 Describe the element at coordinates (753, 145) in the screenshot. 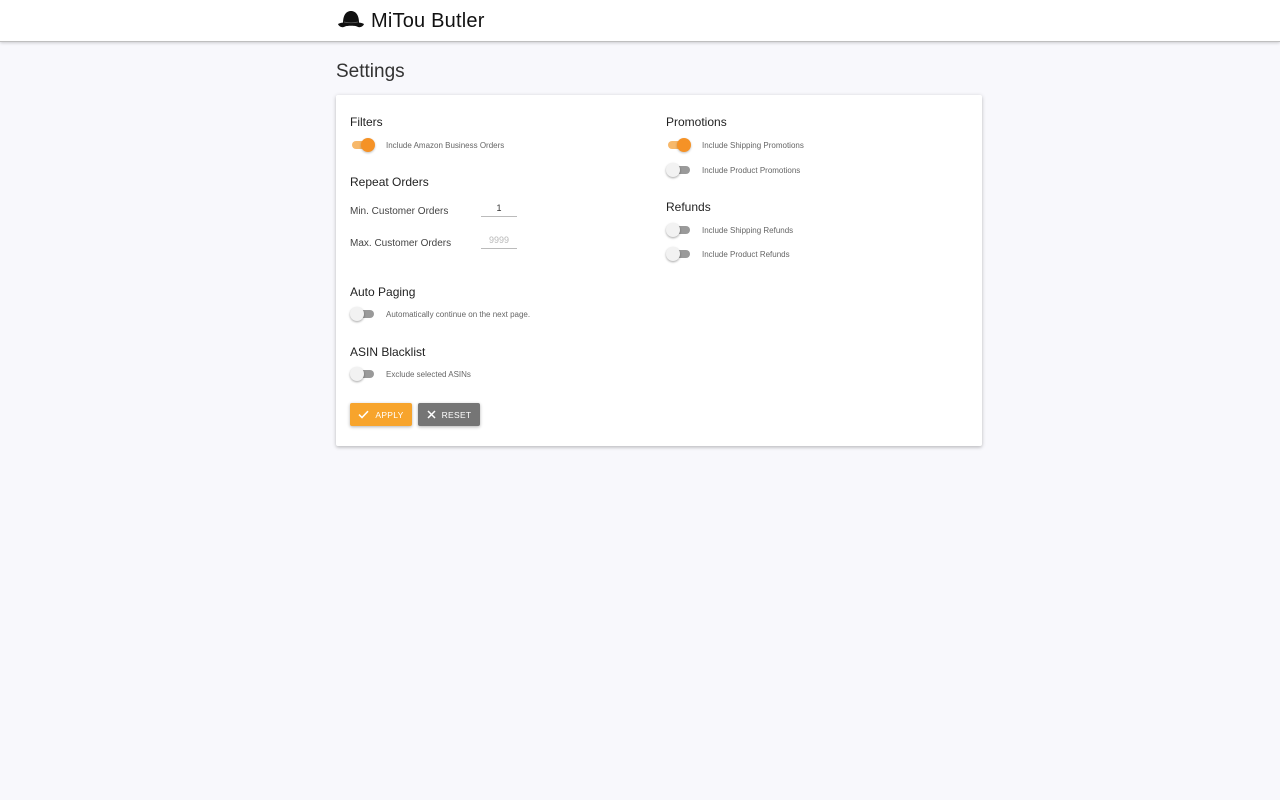

I see `shipping-promotions-toggle-label: Include Shipping Promotions` at that location.